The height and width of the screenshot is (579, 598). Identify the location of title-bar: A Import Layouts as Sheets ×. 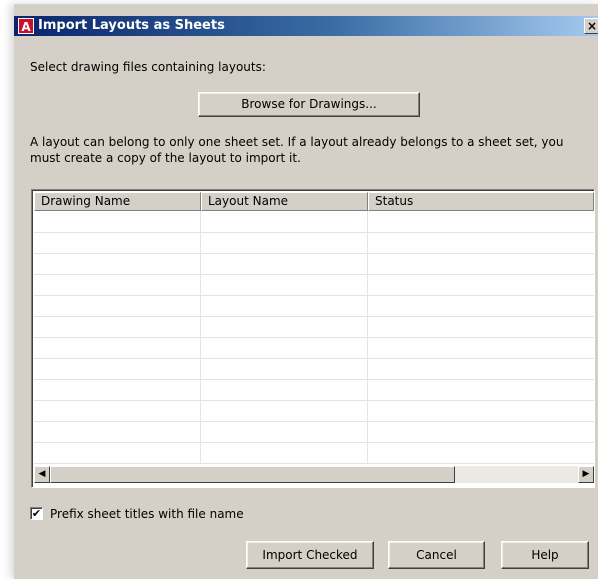
(306, 26).